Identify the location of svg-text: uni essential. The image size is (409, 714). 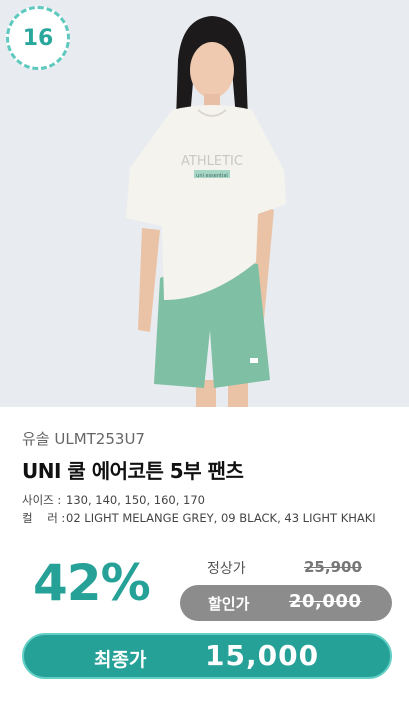
(212, 176).